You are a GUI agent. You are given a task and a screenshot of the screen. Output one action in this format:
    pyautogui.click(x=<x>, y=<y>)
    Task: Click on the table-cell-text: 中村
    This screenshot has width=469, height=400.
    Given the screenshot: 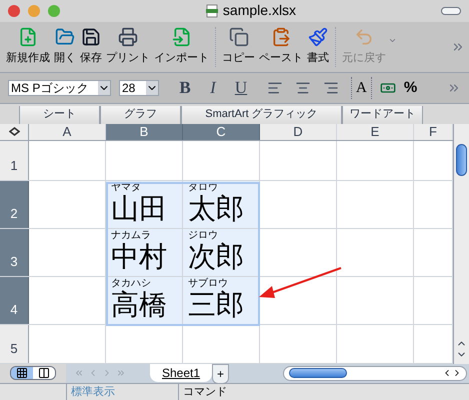 What is the action you would take?
    pyautogui.click(x=139, y=256)
    